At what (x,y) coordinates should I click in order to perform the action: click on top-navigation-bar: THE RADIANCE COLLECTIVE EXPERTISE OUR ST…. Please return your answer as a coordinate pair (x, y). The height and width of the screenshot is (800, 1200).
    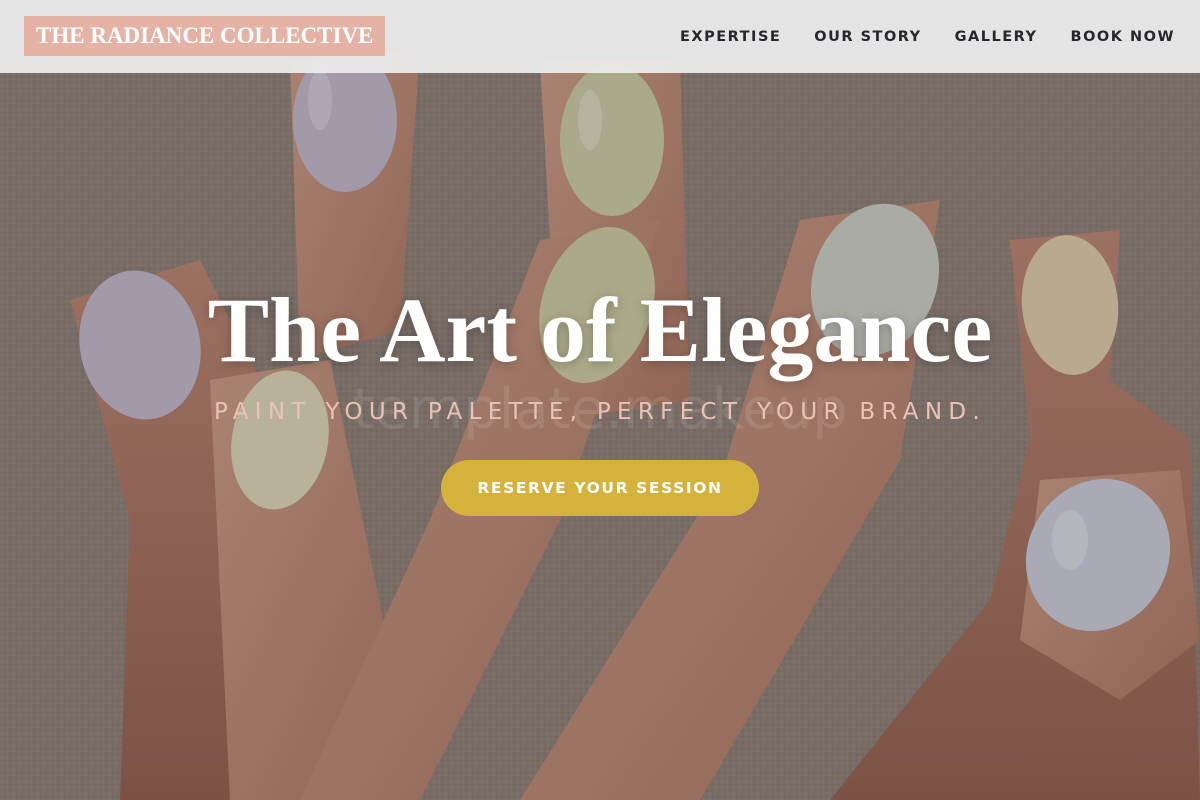
    Looking at the image, I should click on (600, 36).